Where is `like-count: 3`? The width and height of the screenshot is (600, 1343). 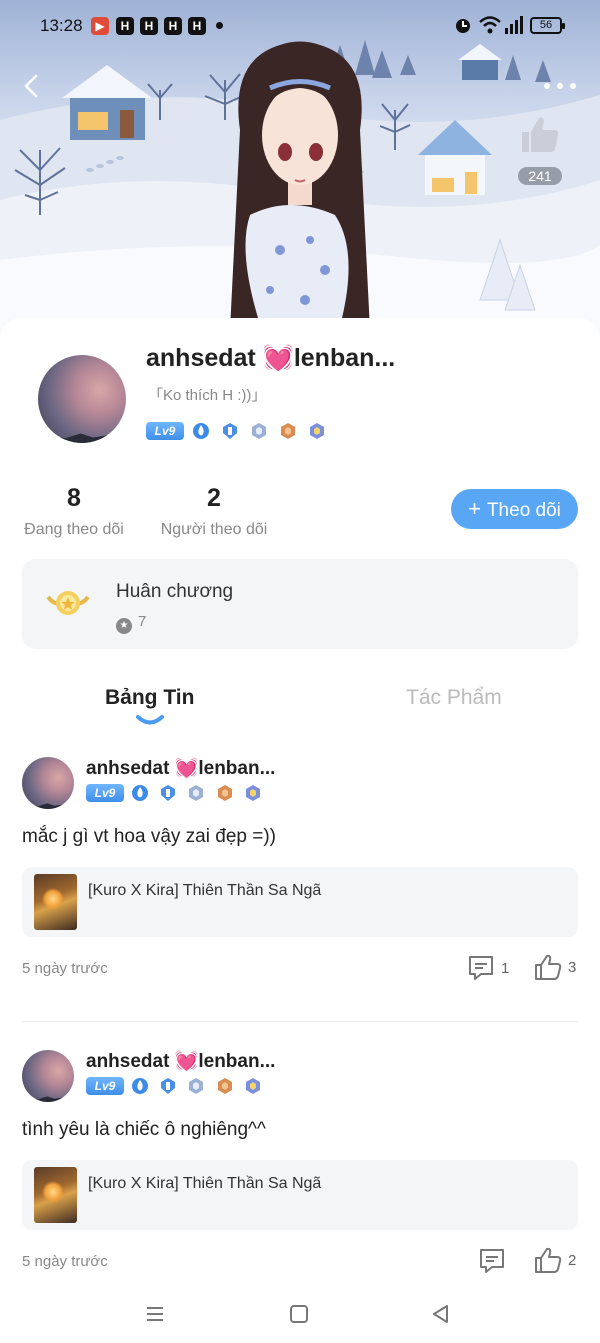
like-count: 3 is located at coordinates (572, 967).